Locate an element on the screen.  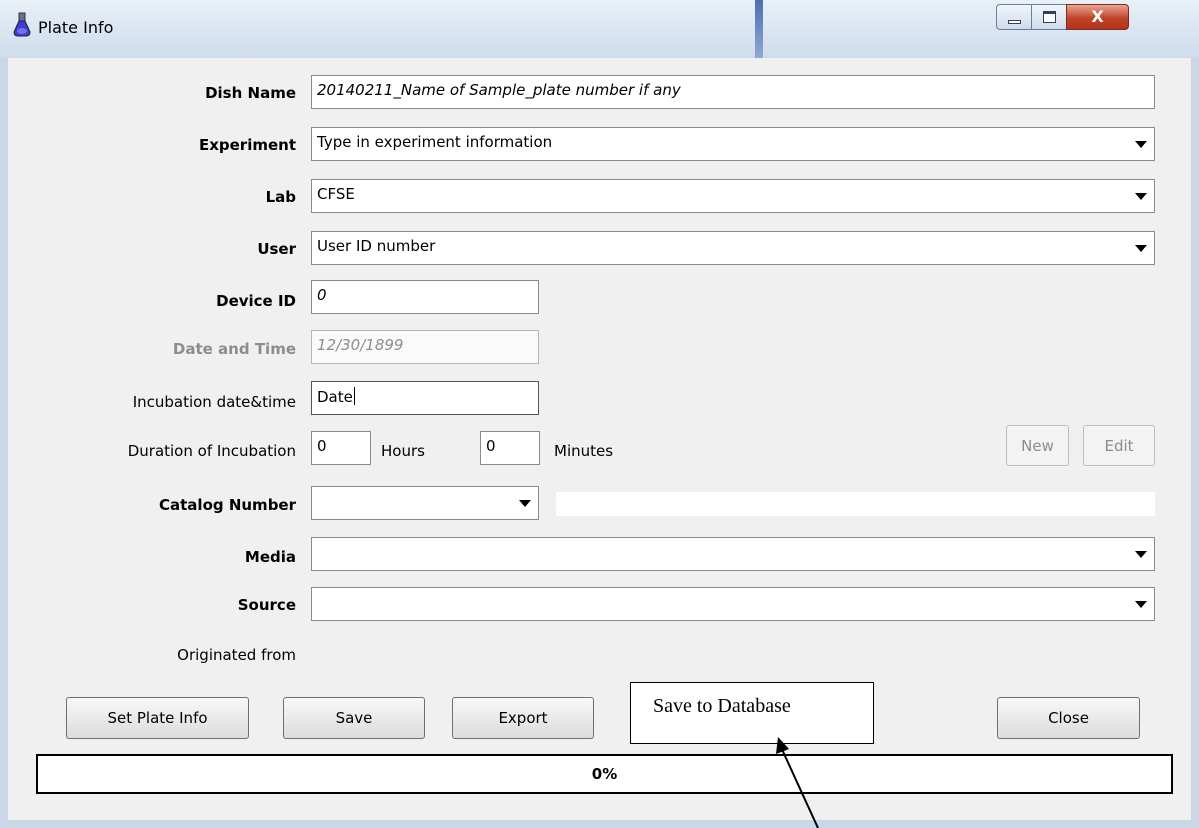
window-frame-bottom is located at coordinates (599, 824).